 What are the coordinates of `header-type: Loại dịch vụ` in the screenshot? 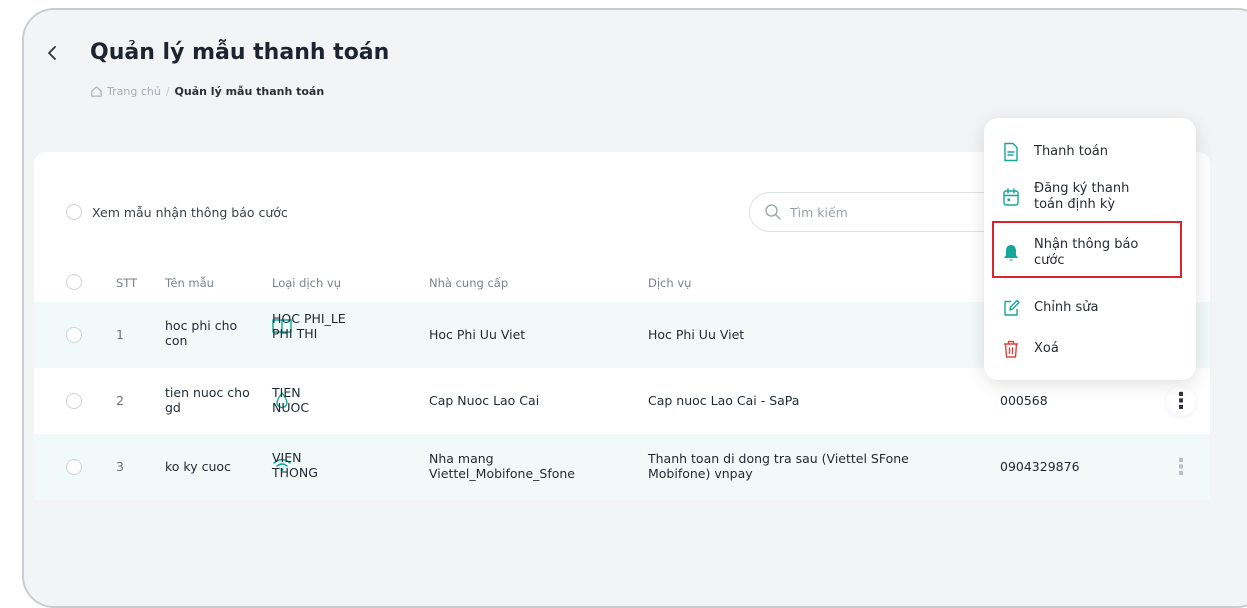 It's located at (306, 283).